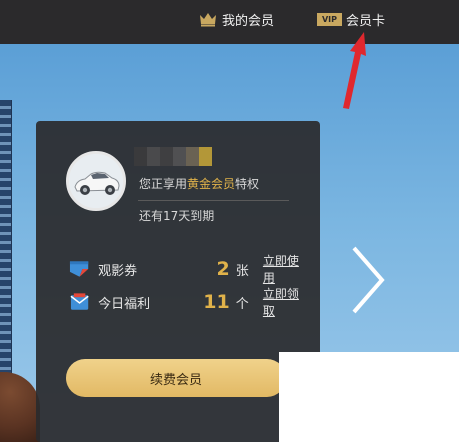 The height and width of the screenshot is (442, 459). I want to click on benefit-unit: 个, so click(242, 304).